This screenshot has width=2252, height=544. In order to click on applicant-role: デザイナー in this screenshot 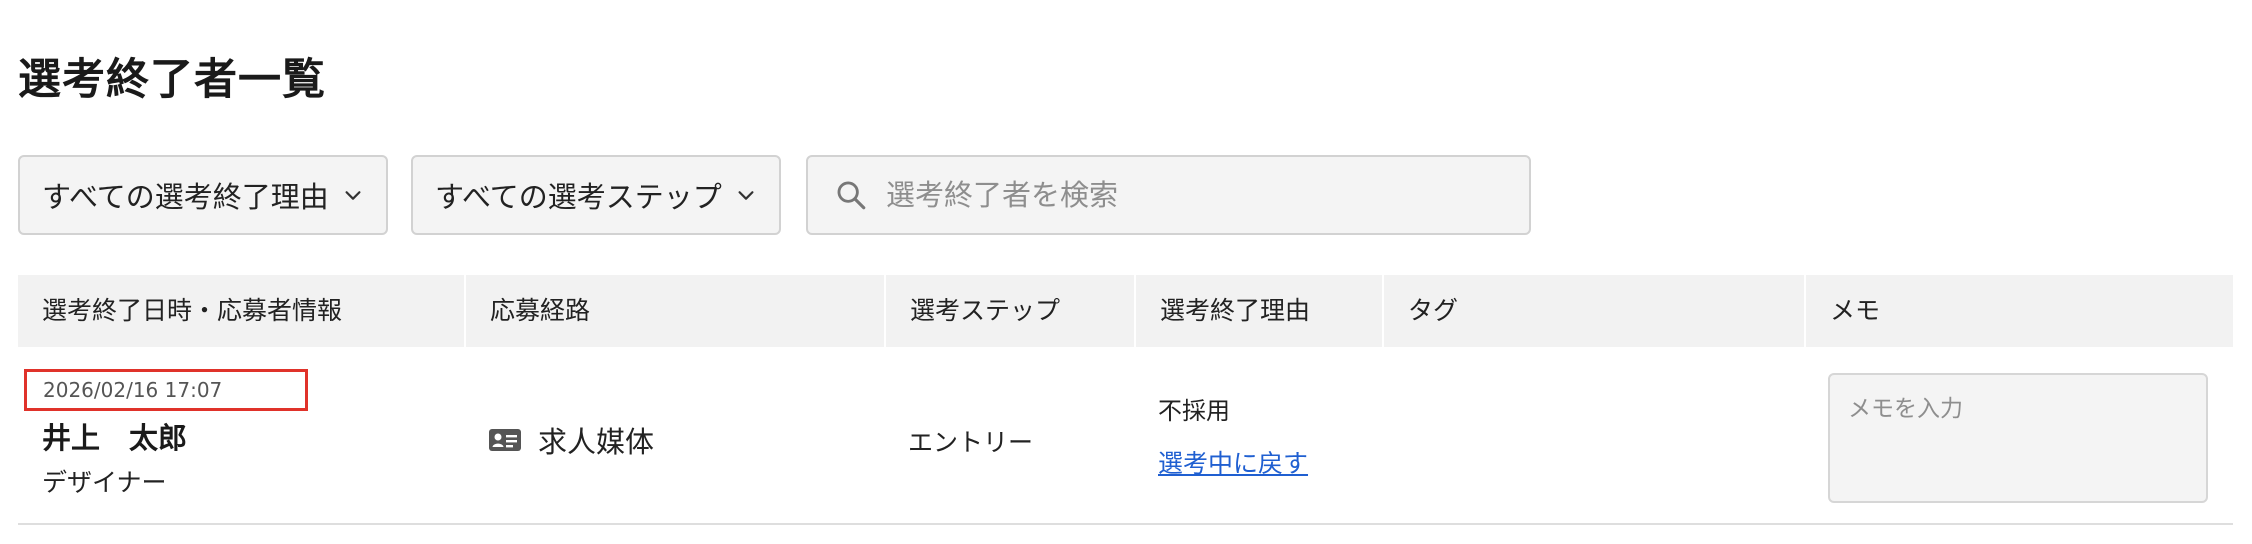, I will do `click(104, 482)`.